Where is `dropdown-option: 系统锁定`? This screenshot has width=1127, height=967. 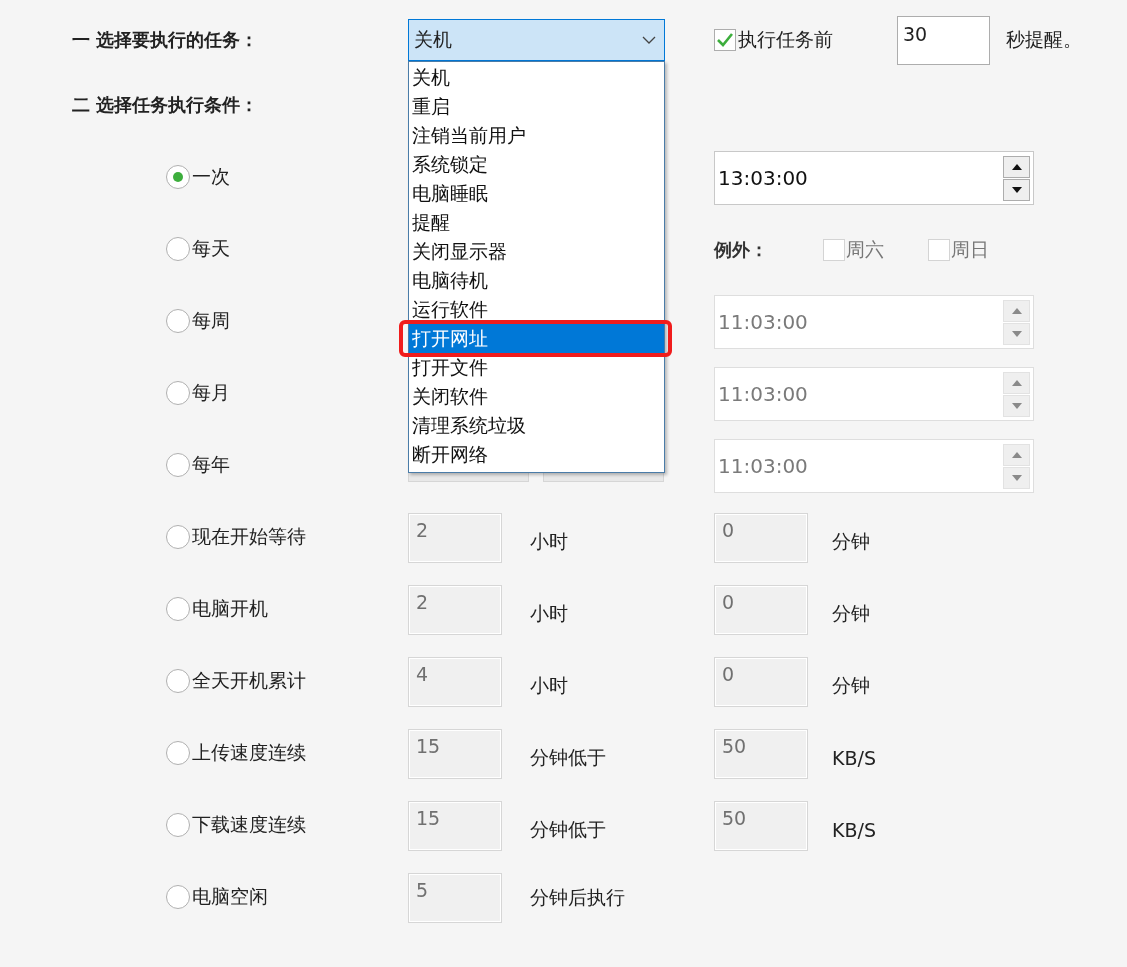
dropdown-option: 系统锁定 is located at coordinates (536, 164).